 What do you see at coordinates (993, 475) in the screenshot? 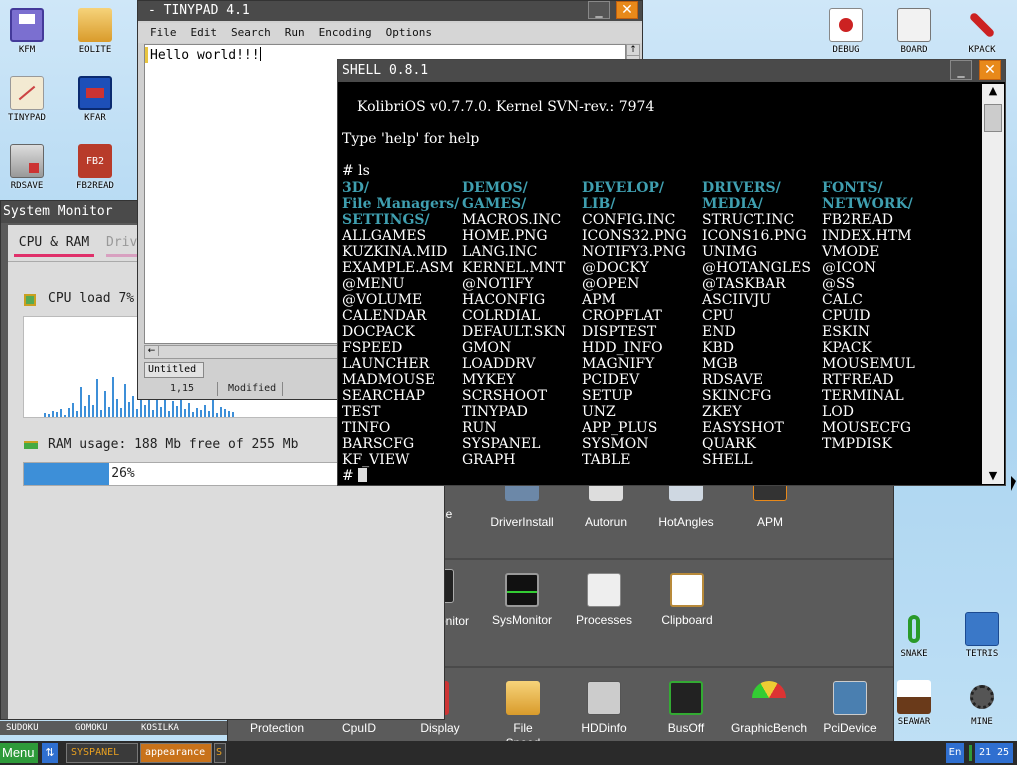
I see `scroll-down-icon: ▼` at bounding box center [993, 475].